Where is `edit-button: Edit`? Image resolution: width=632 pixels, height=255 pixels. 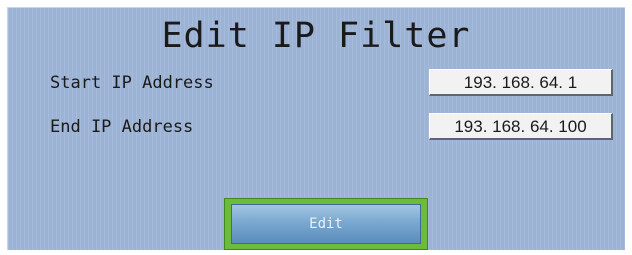
edit-button: Edit is located at coordinates (326, 224).